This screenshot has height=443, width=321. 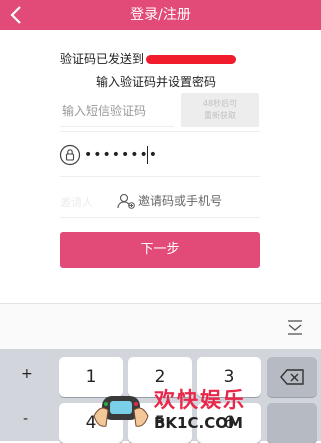 I want to click on minus-key: -, so click(x=25, y=419).